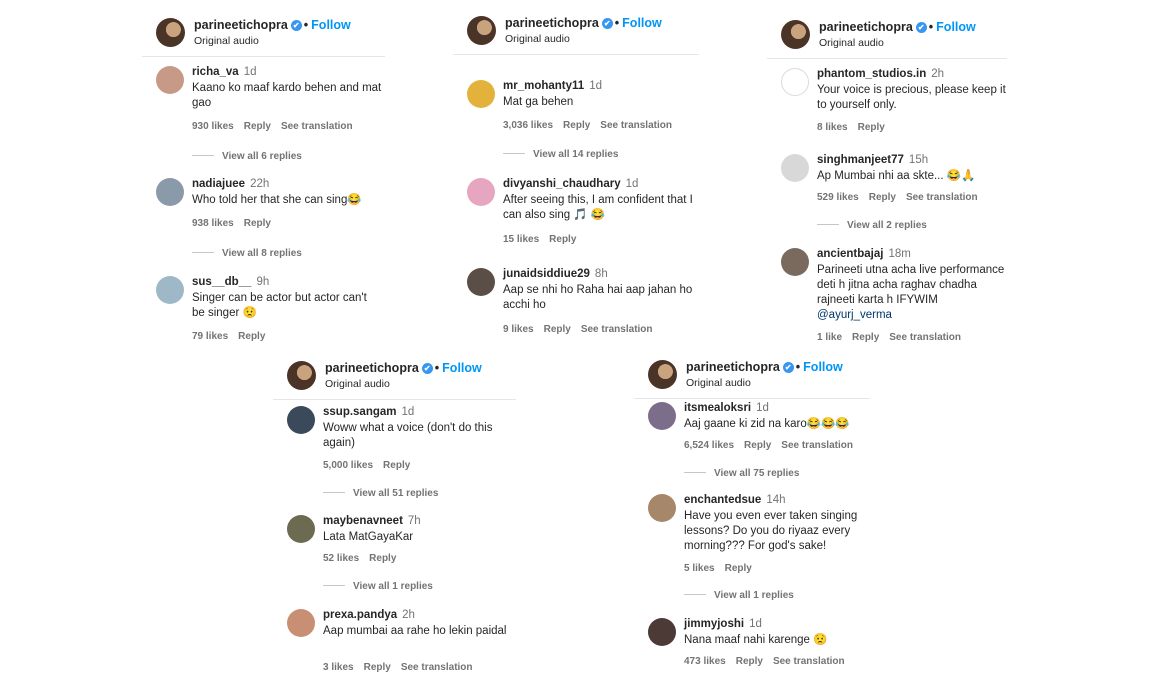  I want to click on mention-link: @ayurj_verma, so click(854, 315).